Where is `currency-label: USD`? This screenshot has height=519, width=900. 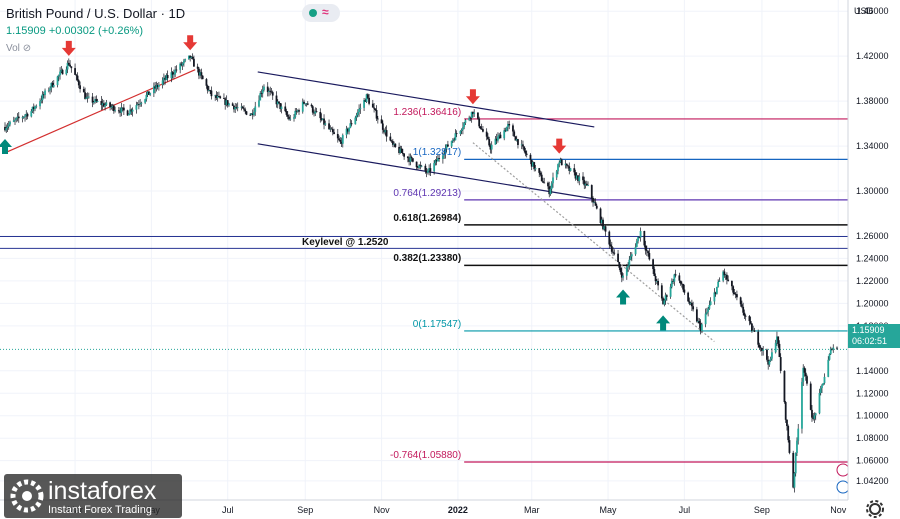
currency-label: USD is located at coordinates (863, 11).